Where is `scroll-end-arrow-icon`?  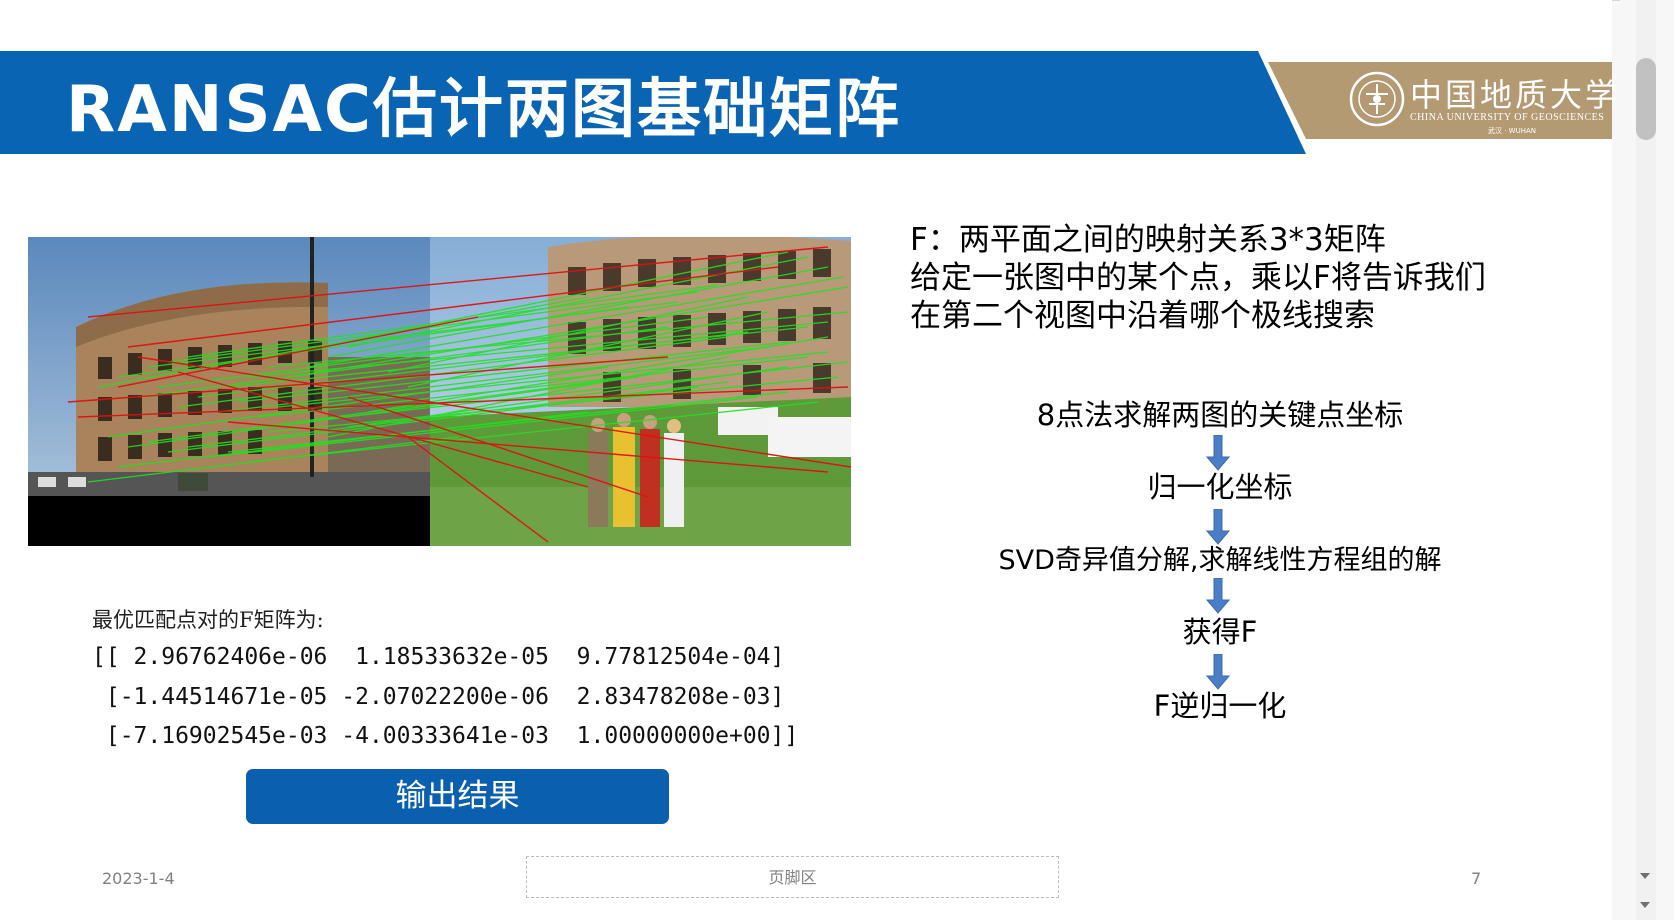 scroll-end-arrow-icon is located at coordinates (1645, 905).